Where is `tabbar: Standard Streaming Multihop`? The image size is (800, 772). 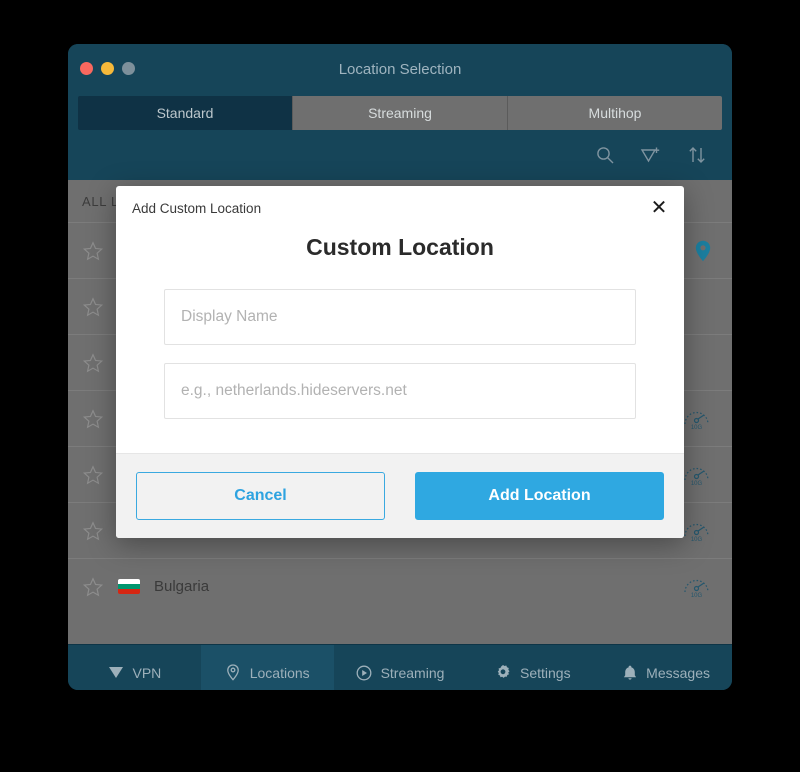 tabbar: Standard Streaming Multihop is located at coordinates (400, 113).